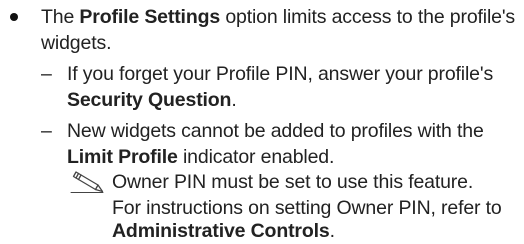  I want to click on sub-item-2-text-end: indicator enabled., so click(256, 157).